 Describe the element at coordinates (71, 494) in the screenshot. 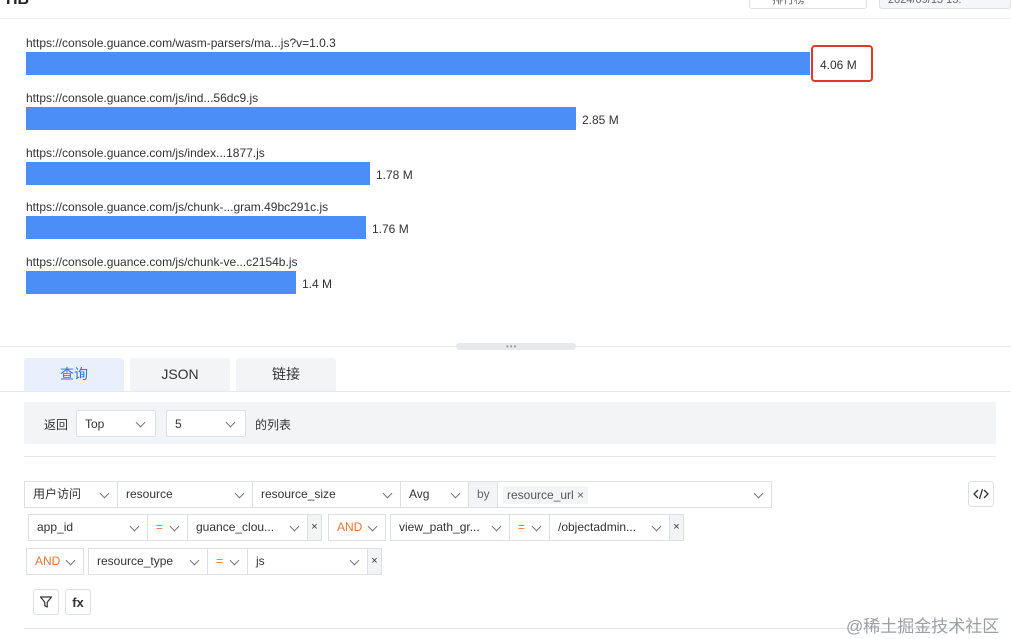

I see `data-source-select: 用户访问` at that location.